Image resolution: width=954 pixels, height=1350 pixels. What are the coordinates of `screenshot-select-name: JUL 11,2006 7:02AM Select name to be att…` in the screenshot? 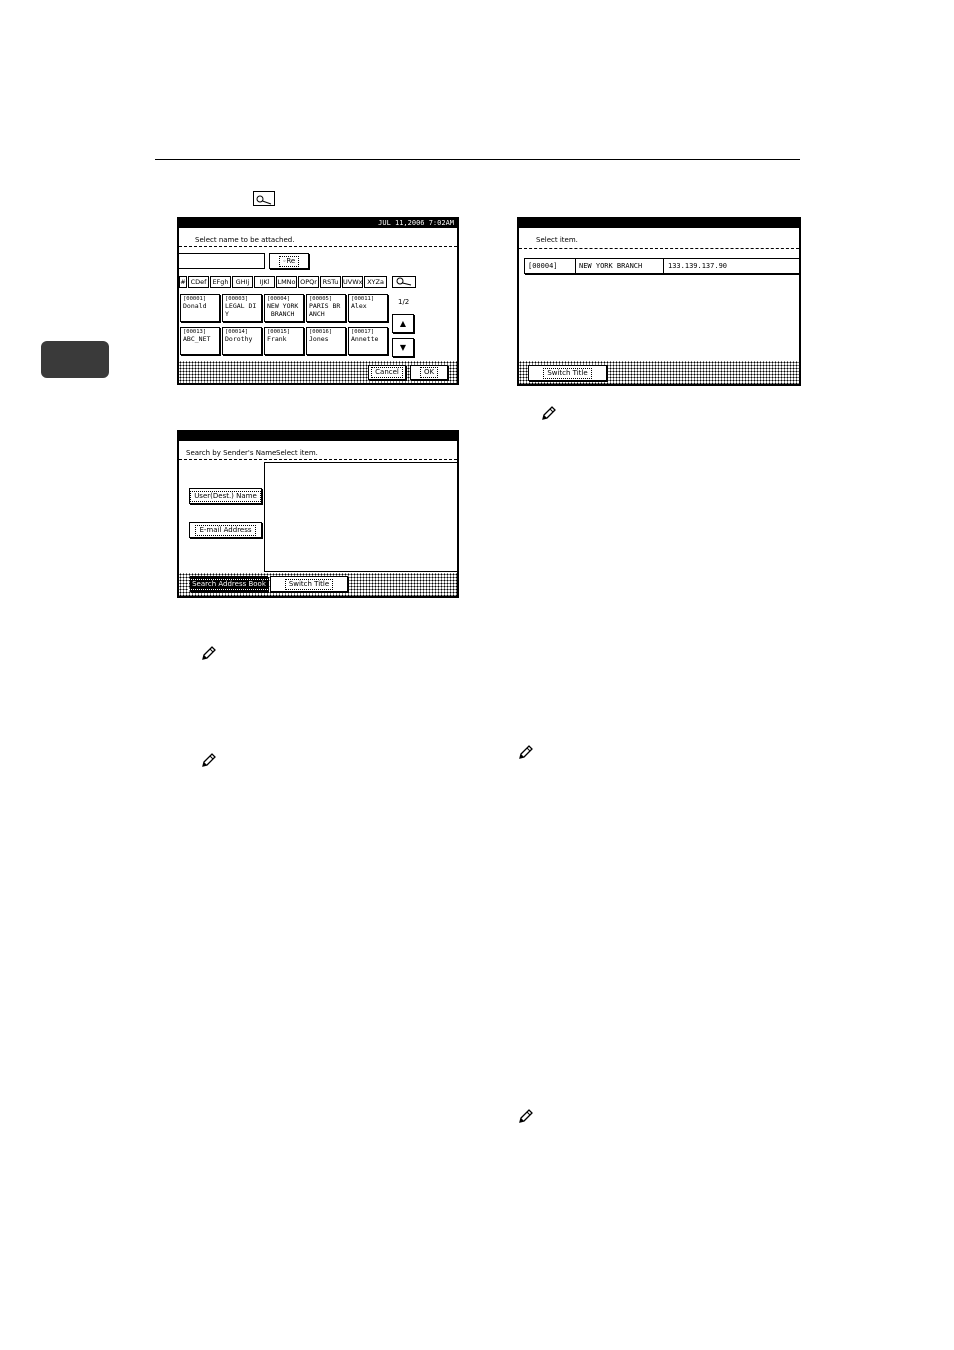 It's located at (318, 301).